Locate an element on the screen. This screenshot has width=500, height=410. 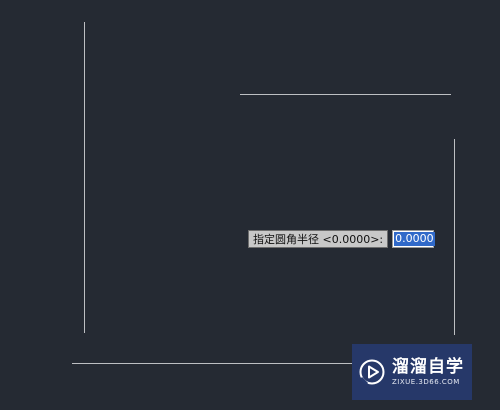
fillet-radius-prompt-label: 指定圆角半径 <0.0000>: is located at coordinates (318, 239).